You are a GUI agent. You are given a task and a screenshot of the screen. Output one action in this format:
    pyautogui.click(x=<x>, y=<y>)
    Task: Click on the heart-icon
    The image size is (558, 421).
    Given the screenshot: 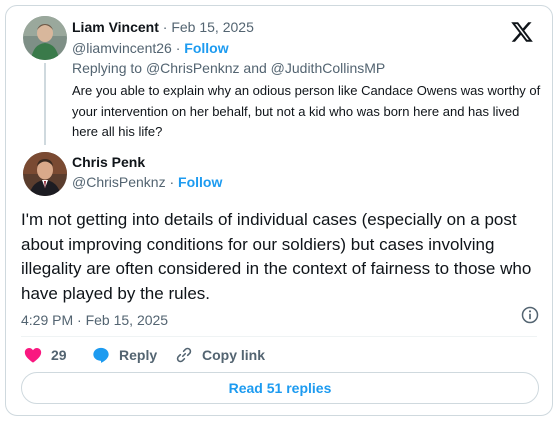 What is the action you would take?
    pyautogui.click(x=33, y=355)
    